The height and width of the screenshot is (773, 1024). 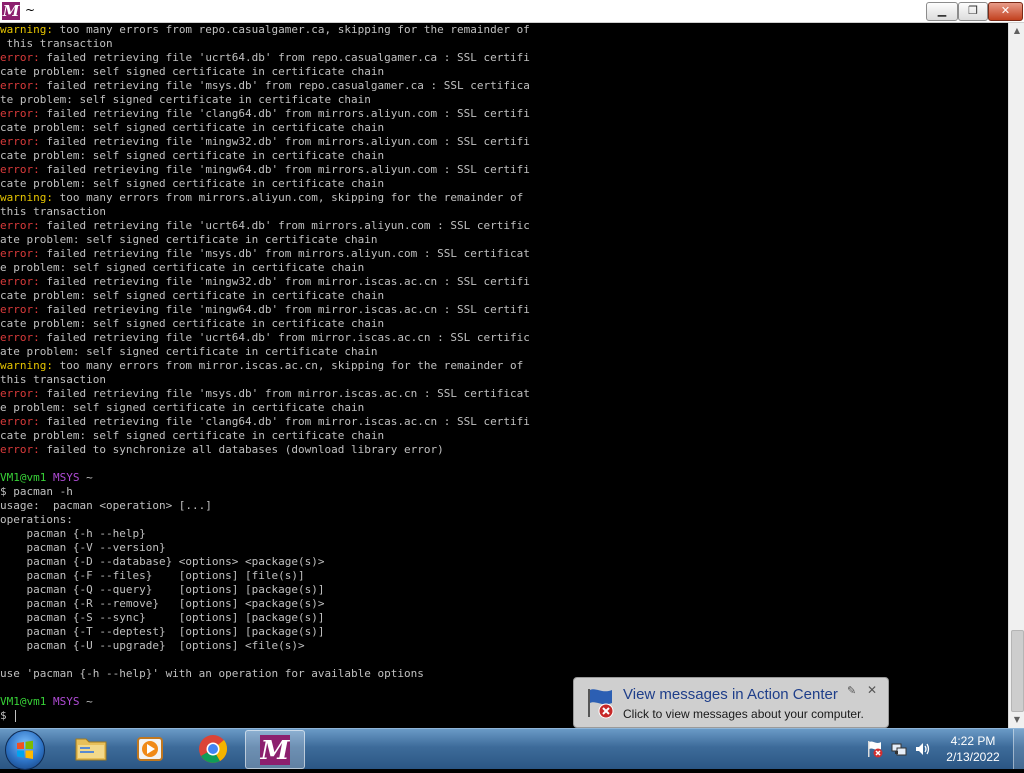 What do you see at coordinates (1016, 720) in the screenshot?
I see `scroll-down-button: ▼` at bounding box center [1016, 720].